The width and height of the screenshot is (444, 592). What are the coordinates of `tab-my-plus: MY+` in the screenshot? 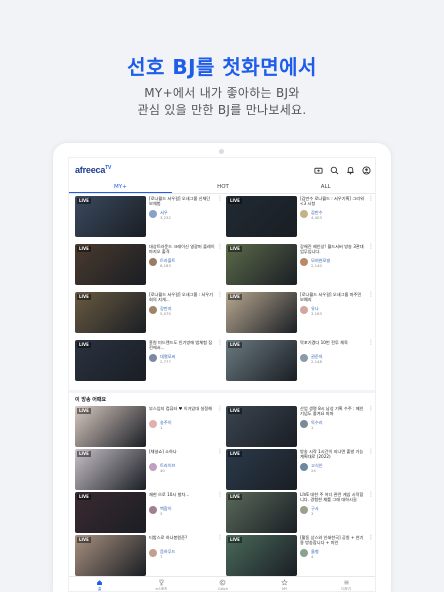 It's located at (120, 187).